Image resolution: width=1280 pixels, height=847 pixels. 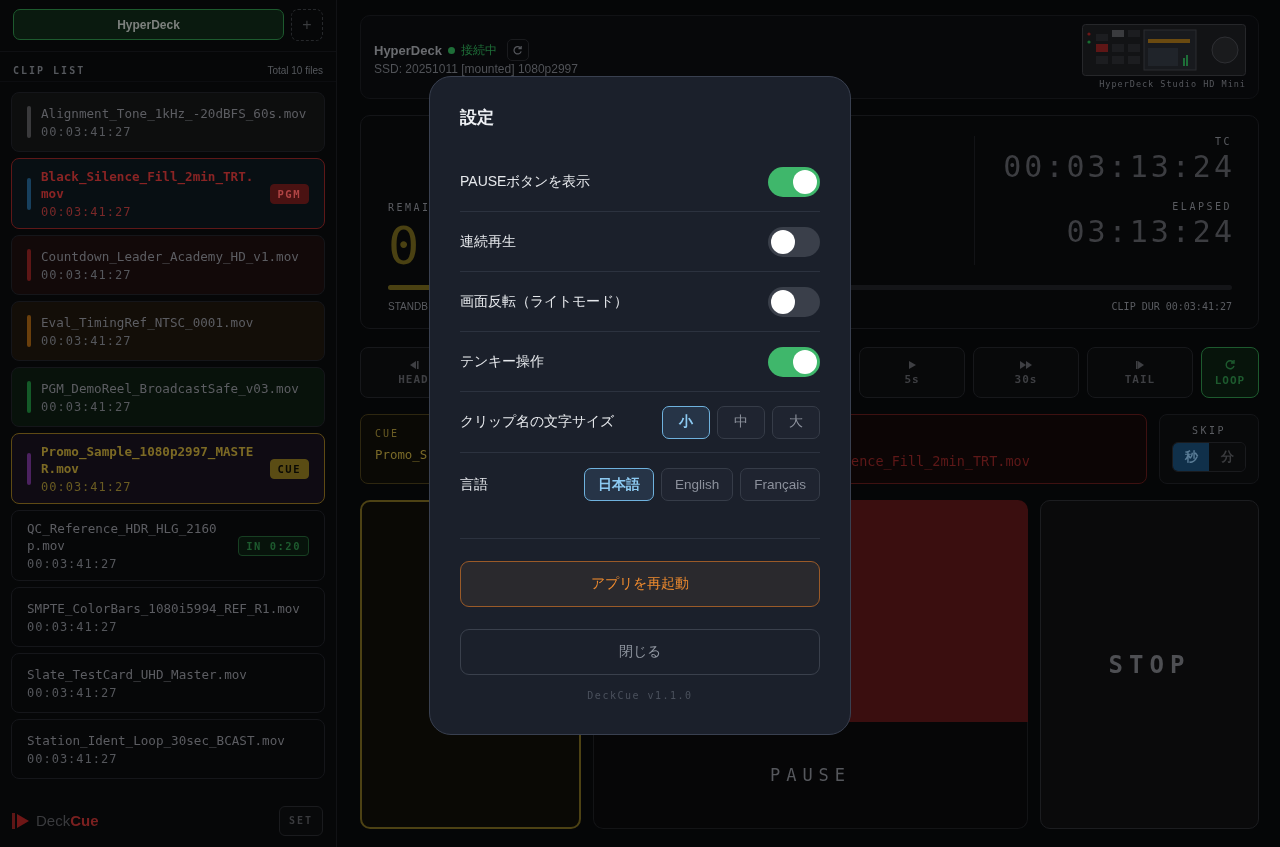 What do you see at coordinates (401, 454) in the screenshot?
I see `cue-clip-name: Promo_S` at bounding box center [401, 454].